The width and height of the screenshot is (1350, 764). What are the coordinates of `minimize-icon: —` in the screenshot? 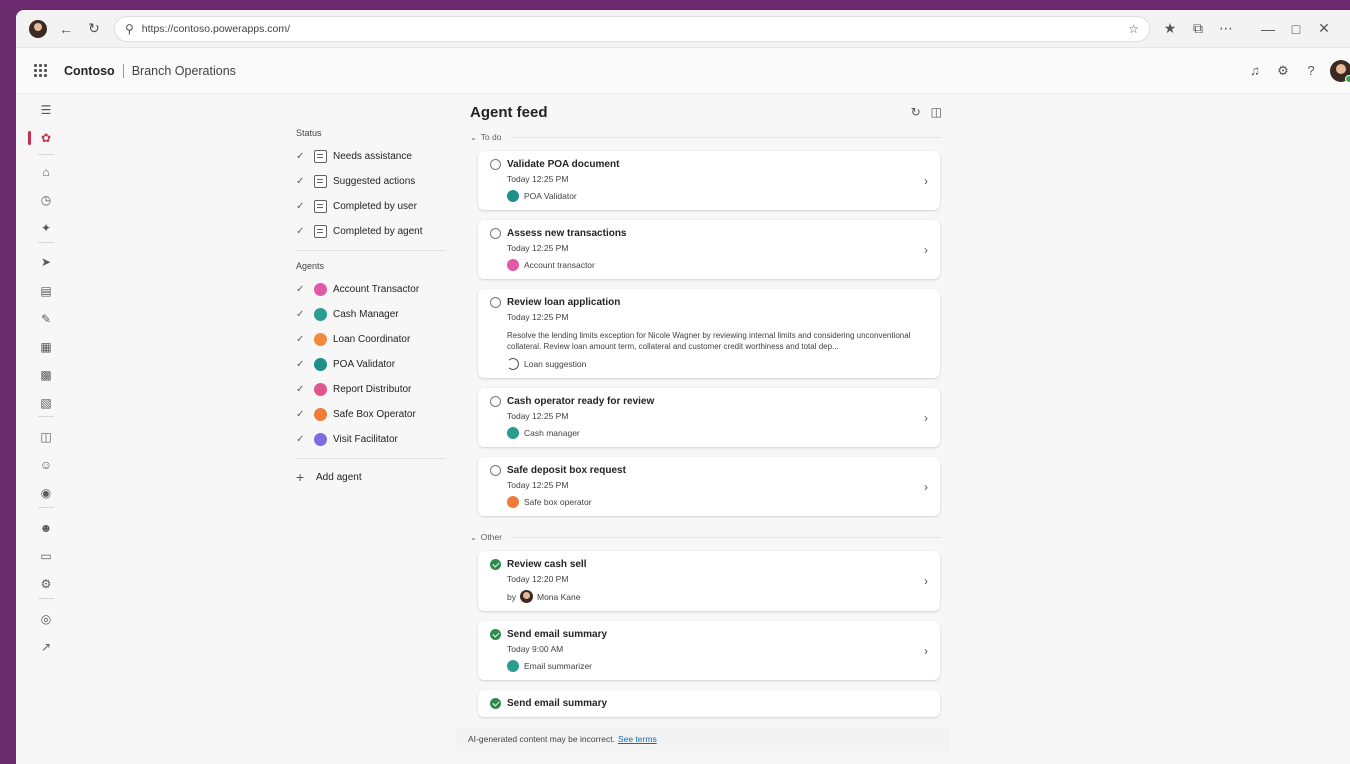 It's located at (1268, 29).